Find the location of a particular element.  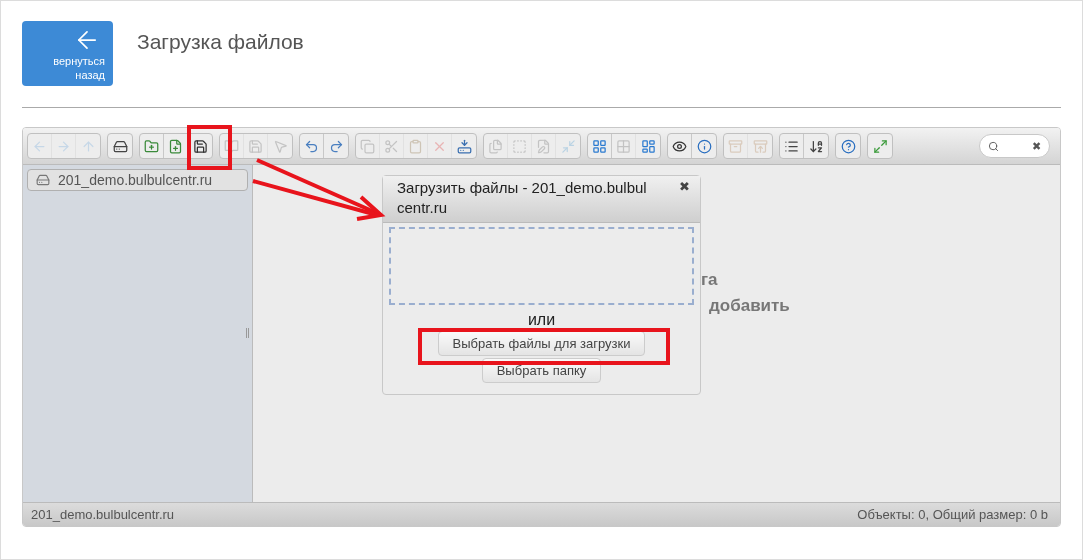

tiles-icon is located at coordinates (648, 146).